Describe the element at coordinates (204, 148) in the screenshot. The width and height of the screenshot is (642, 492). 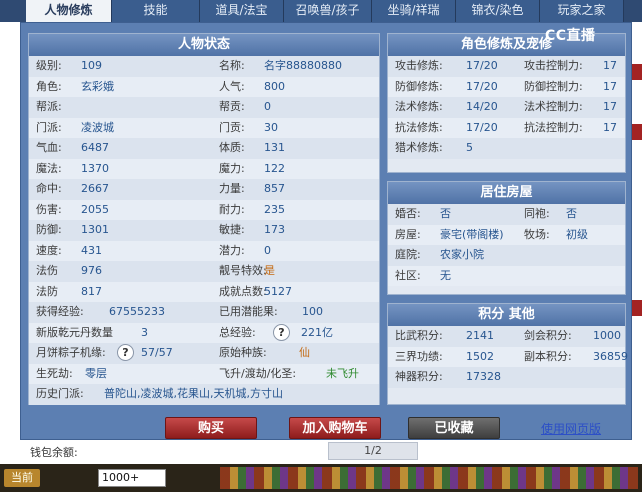
I see `status-row: 气血: 6487 体质: 131` at that location.